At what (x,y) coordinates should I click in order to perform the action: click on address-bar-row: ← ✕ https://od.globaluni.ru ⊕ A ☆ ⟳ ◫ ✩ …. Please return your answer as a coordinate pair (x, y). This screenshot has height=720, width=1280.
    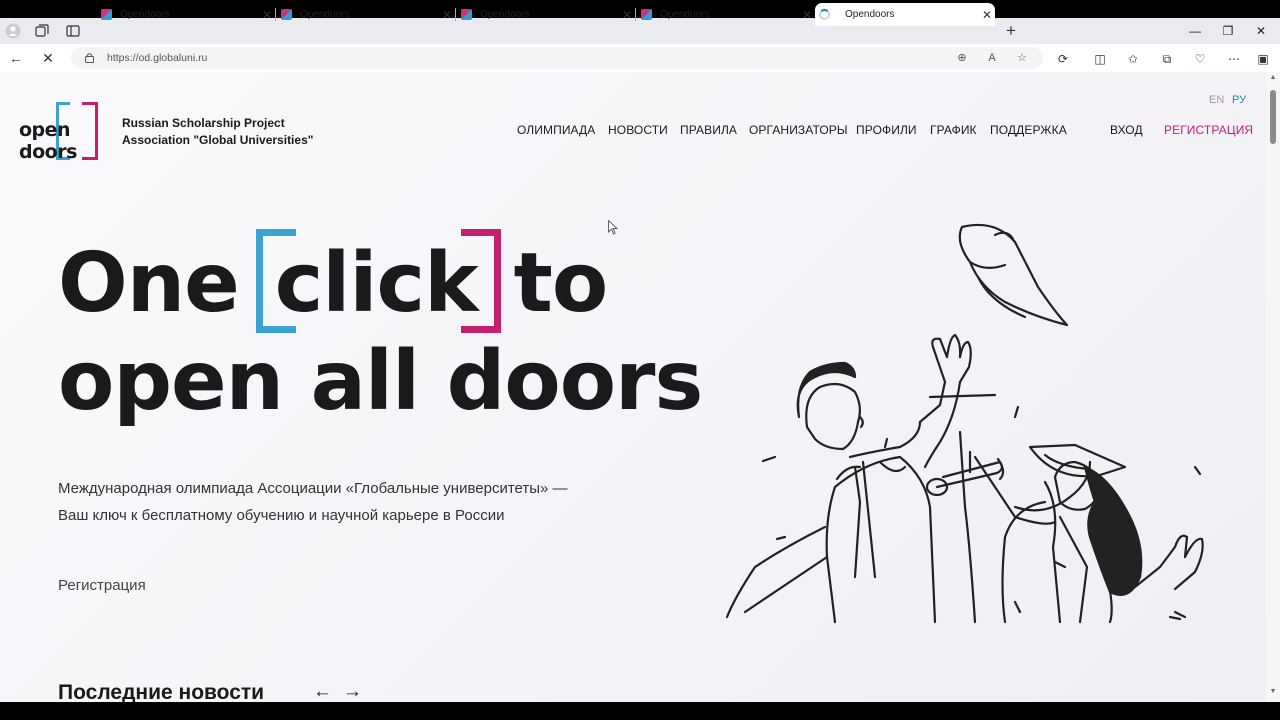
    Looking at the image, I should click on (640, 58).